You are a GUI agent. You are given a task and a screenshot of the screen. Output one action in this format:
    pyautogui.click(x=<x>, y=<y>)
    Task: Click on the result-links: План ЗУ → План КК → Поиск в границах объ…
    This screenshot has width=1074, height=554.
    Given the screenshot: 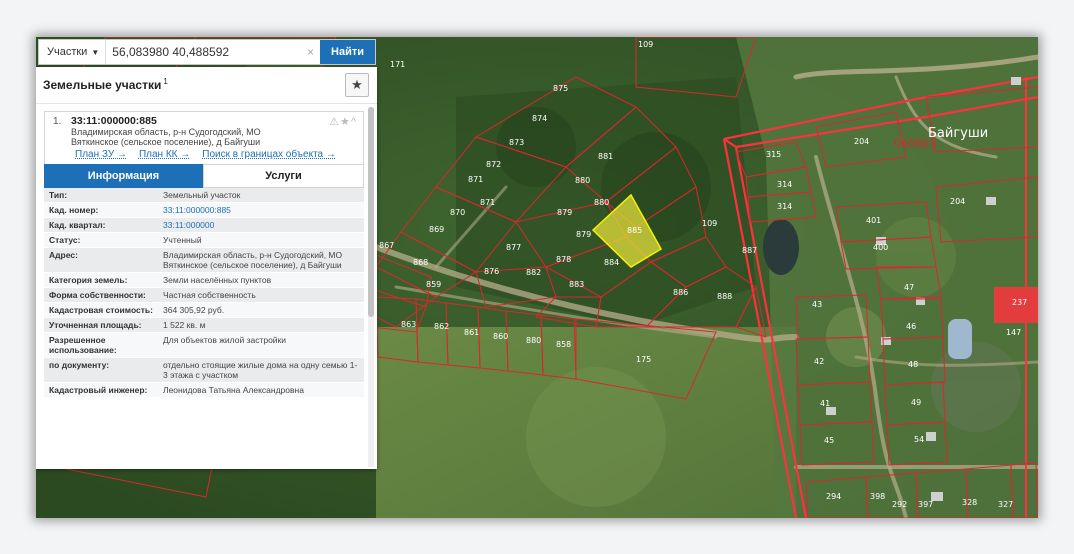 What is the action you would take?
    pyautogui.click(x=204, y=155)
    